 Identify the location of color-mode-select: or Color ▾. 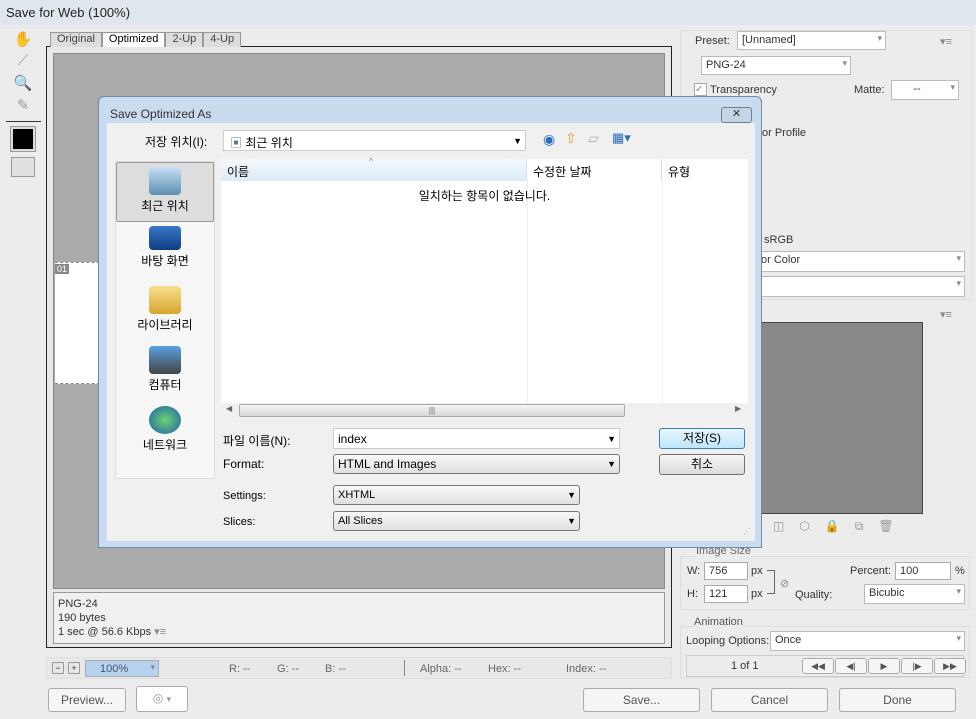
(860, 261).